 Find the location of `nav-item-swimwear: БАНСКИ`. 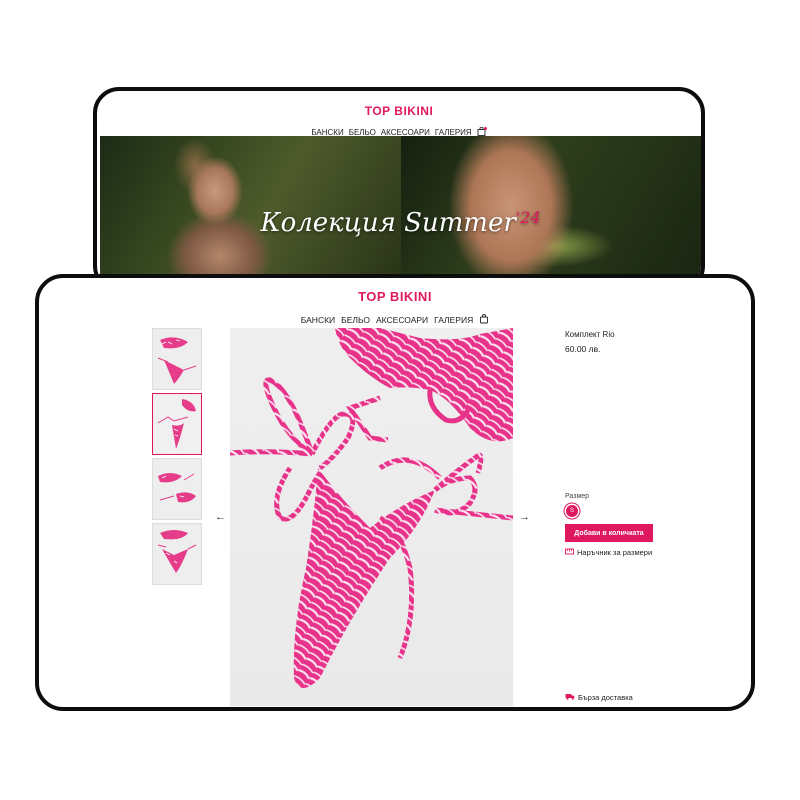

nav-item-swimwear: БАНСКИ is located at coordinates (318, 320).